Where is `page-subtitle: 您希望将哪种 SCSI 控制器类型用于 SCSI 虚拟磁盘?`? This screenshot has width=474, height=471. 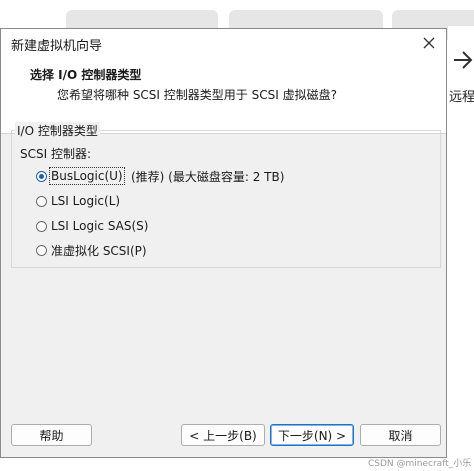
page-subtitle: 您希望将哪种 SCSI 控制器类型用于 SCSI 虚拟磁盘? is located at coordinates (197, 95).